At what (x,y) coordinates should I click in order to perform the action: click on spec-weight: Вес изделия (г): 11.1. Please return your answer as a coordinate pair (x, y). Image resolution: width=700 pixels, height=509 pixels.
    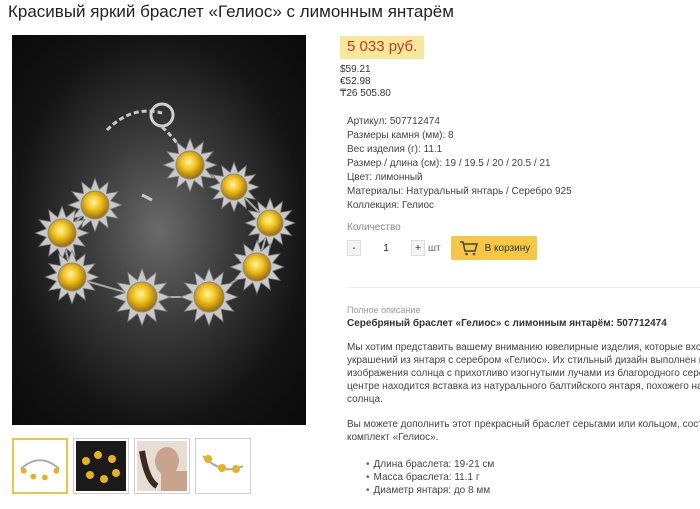
    Looking at the image, I should click on (395, 149).